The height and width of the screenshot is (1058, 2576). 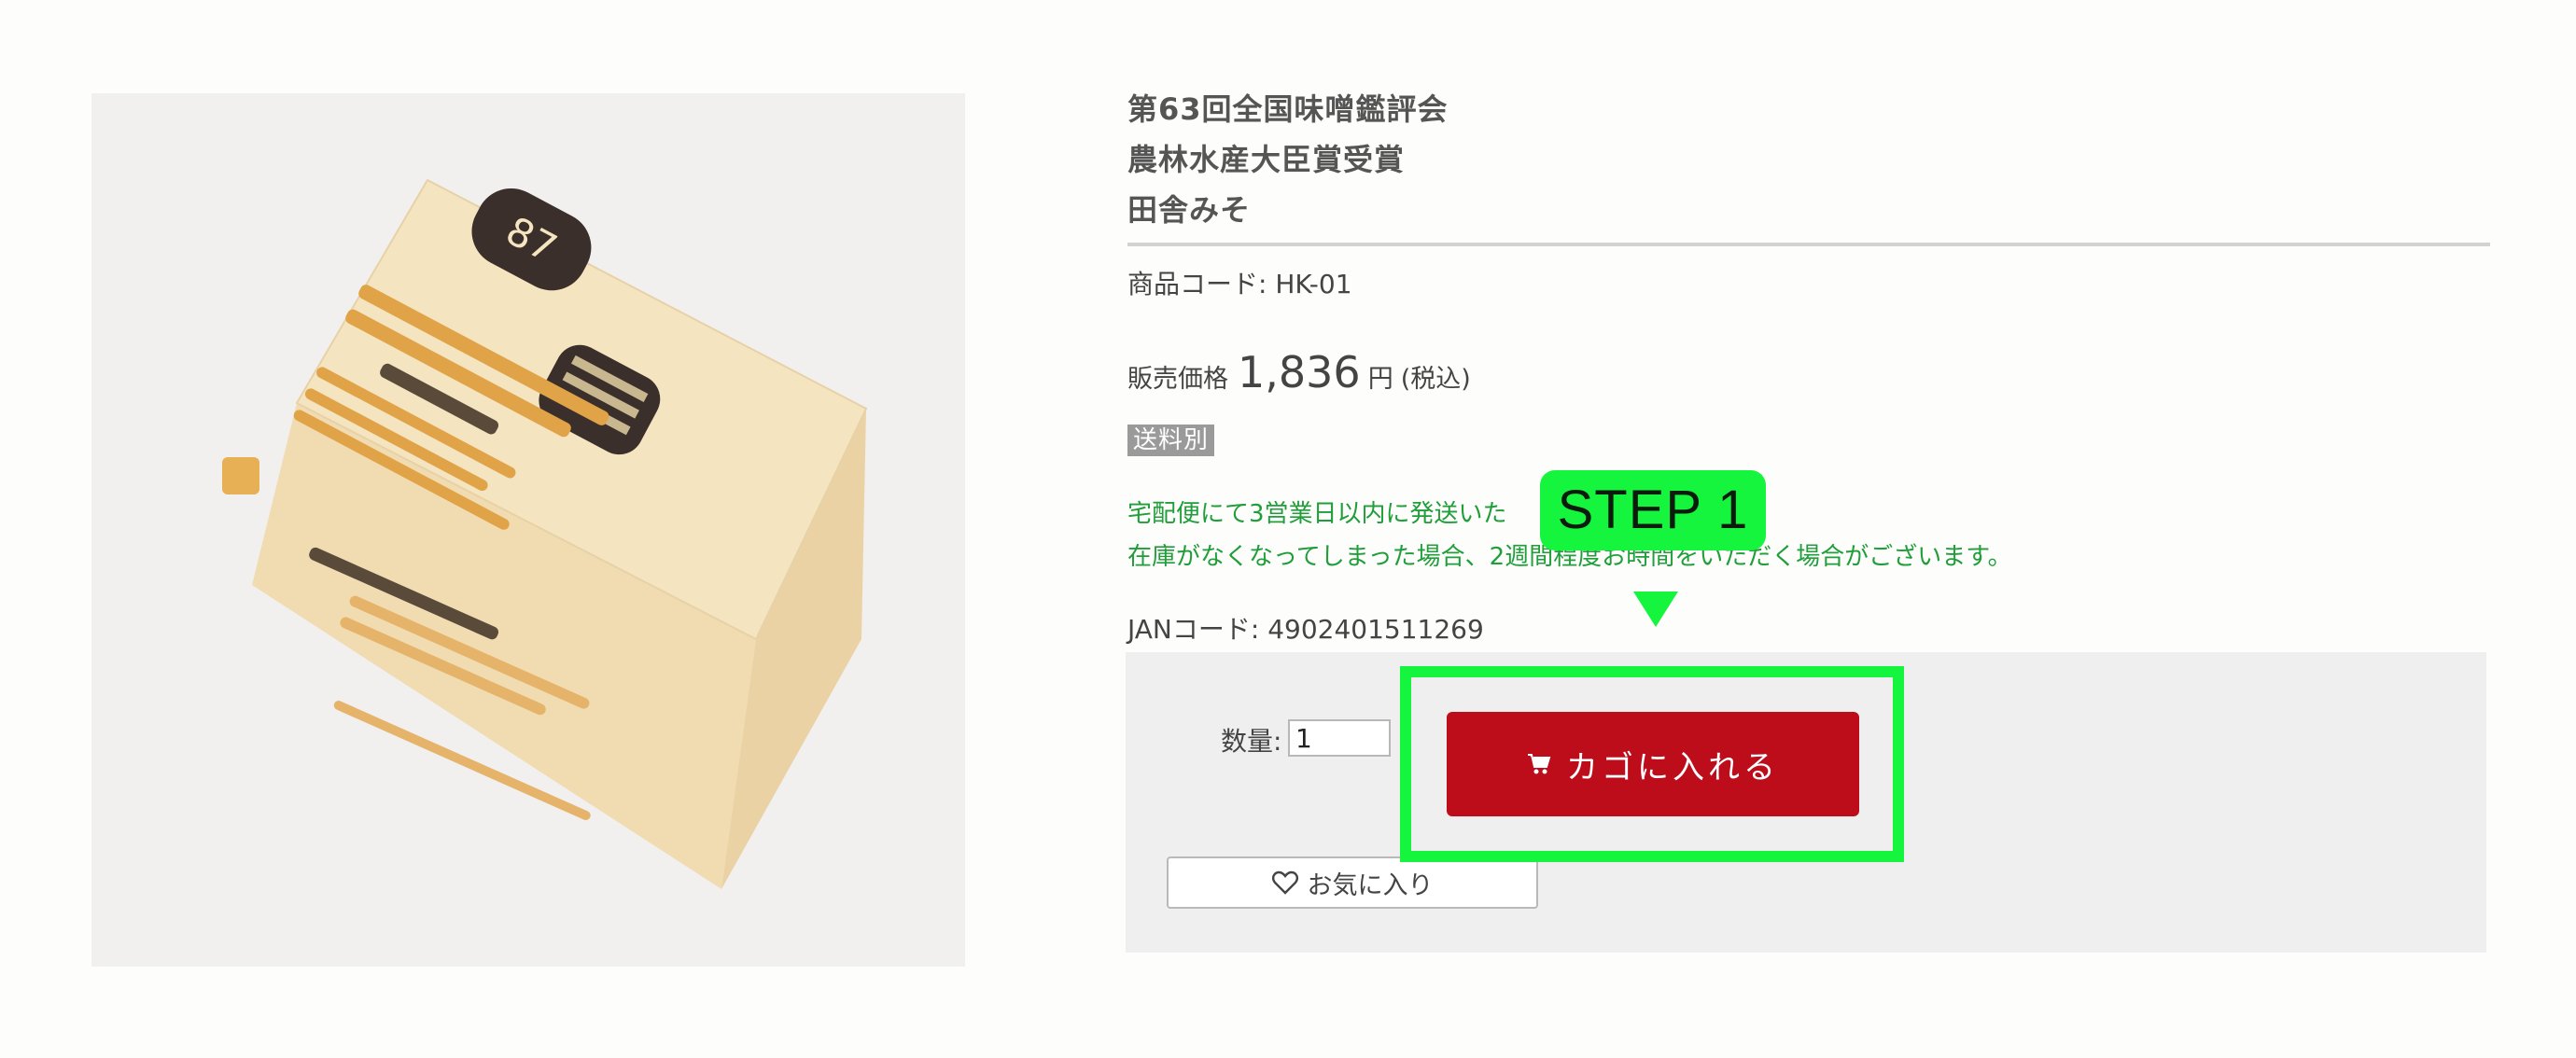 What do you see at coordinates (1177, 379) in the screenshot?
I see `price-label: 販売価格` at bounding box center [1177, 379].